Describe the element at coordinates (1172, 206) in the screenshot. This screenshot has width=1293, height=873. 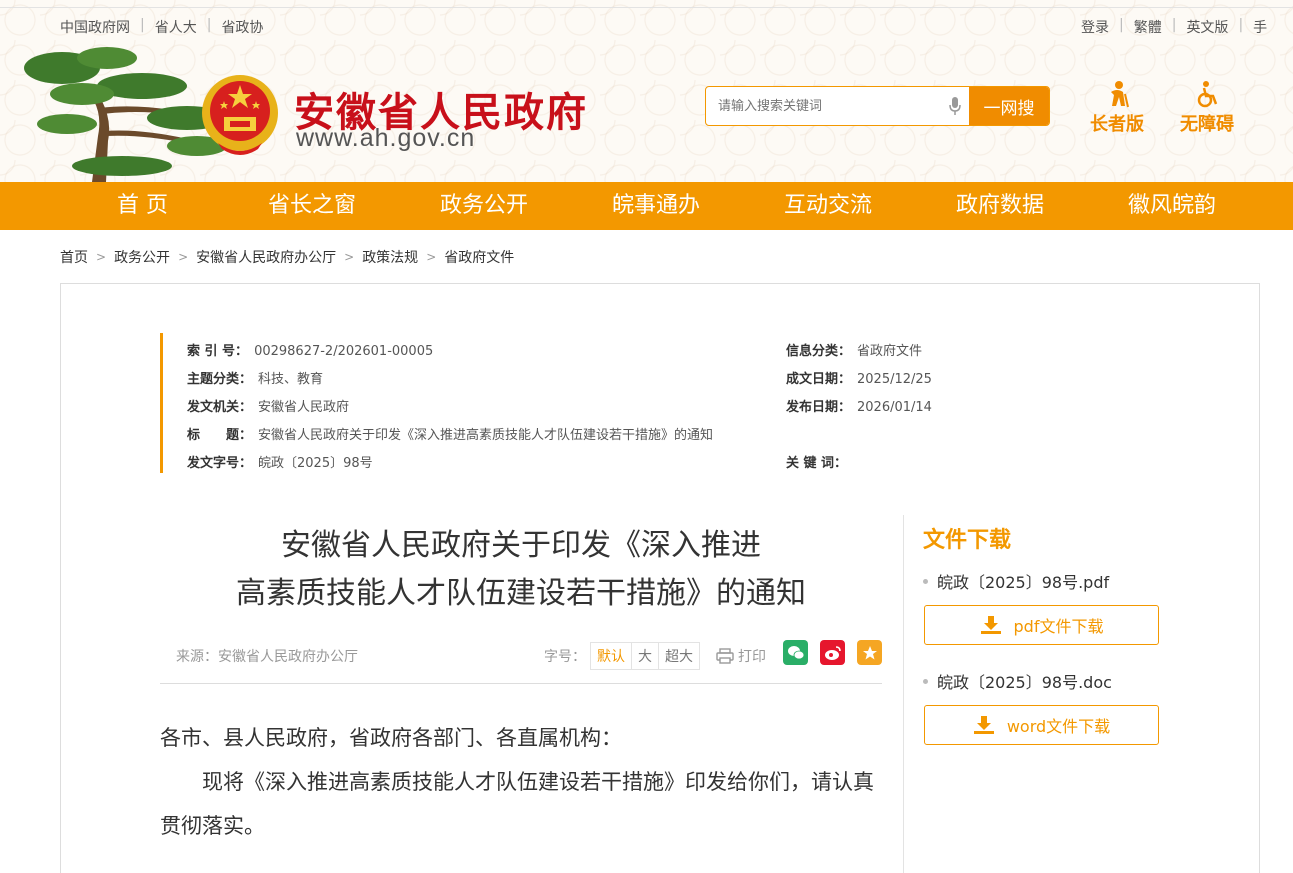
I see `nav-culture: 徽风皖韵` at that location.